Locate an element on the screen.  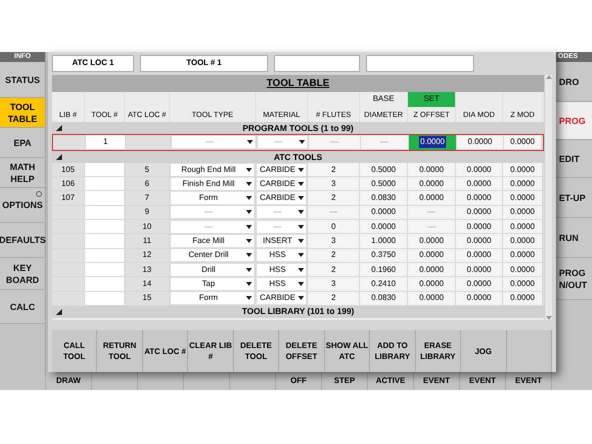
mode-button: RUN is located at coordinates (573, 238).